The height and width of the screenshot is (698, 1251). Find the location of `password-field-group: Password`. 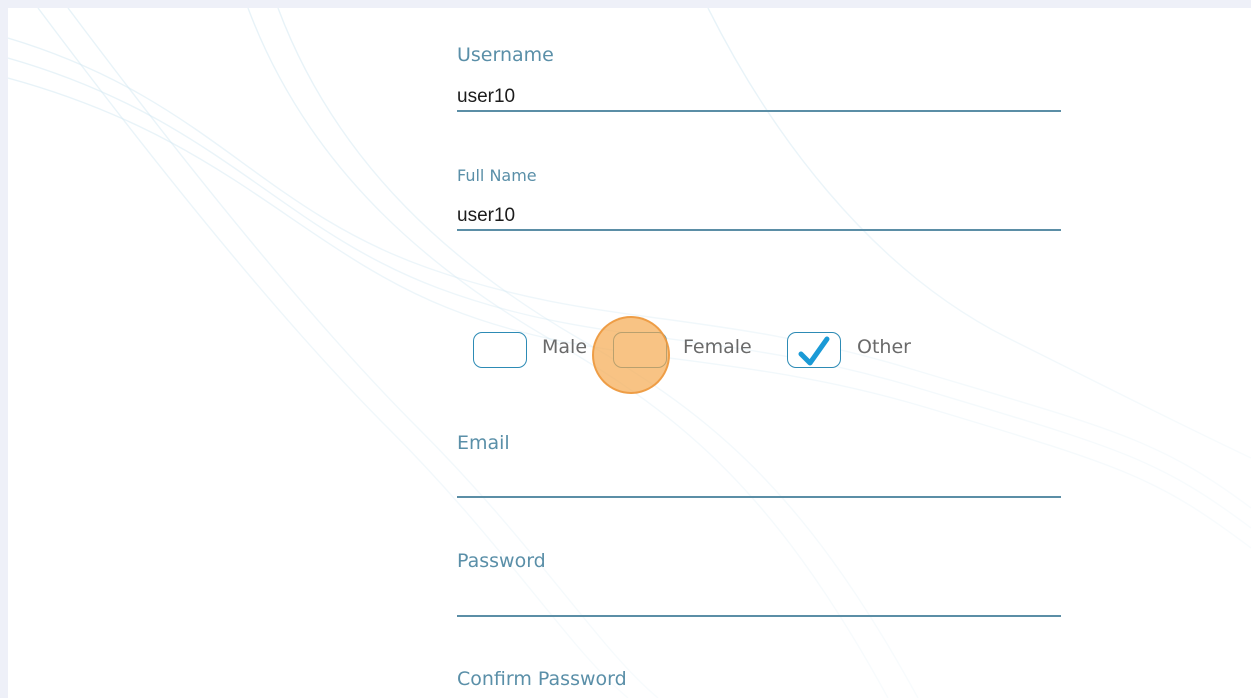

password-field-group: Password is located at coordinates (759, 585).